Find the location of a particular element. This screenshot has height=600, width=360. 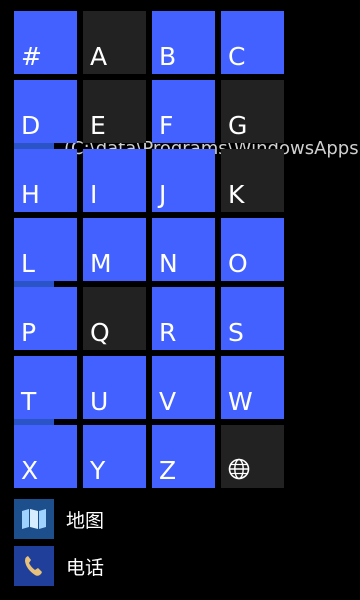

tile-u: U is located at coordinates (114, 387).